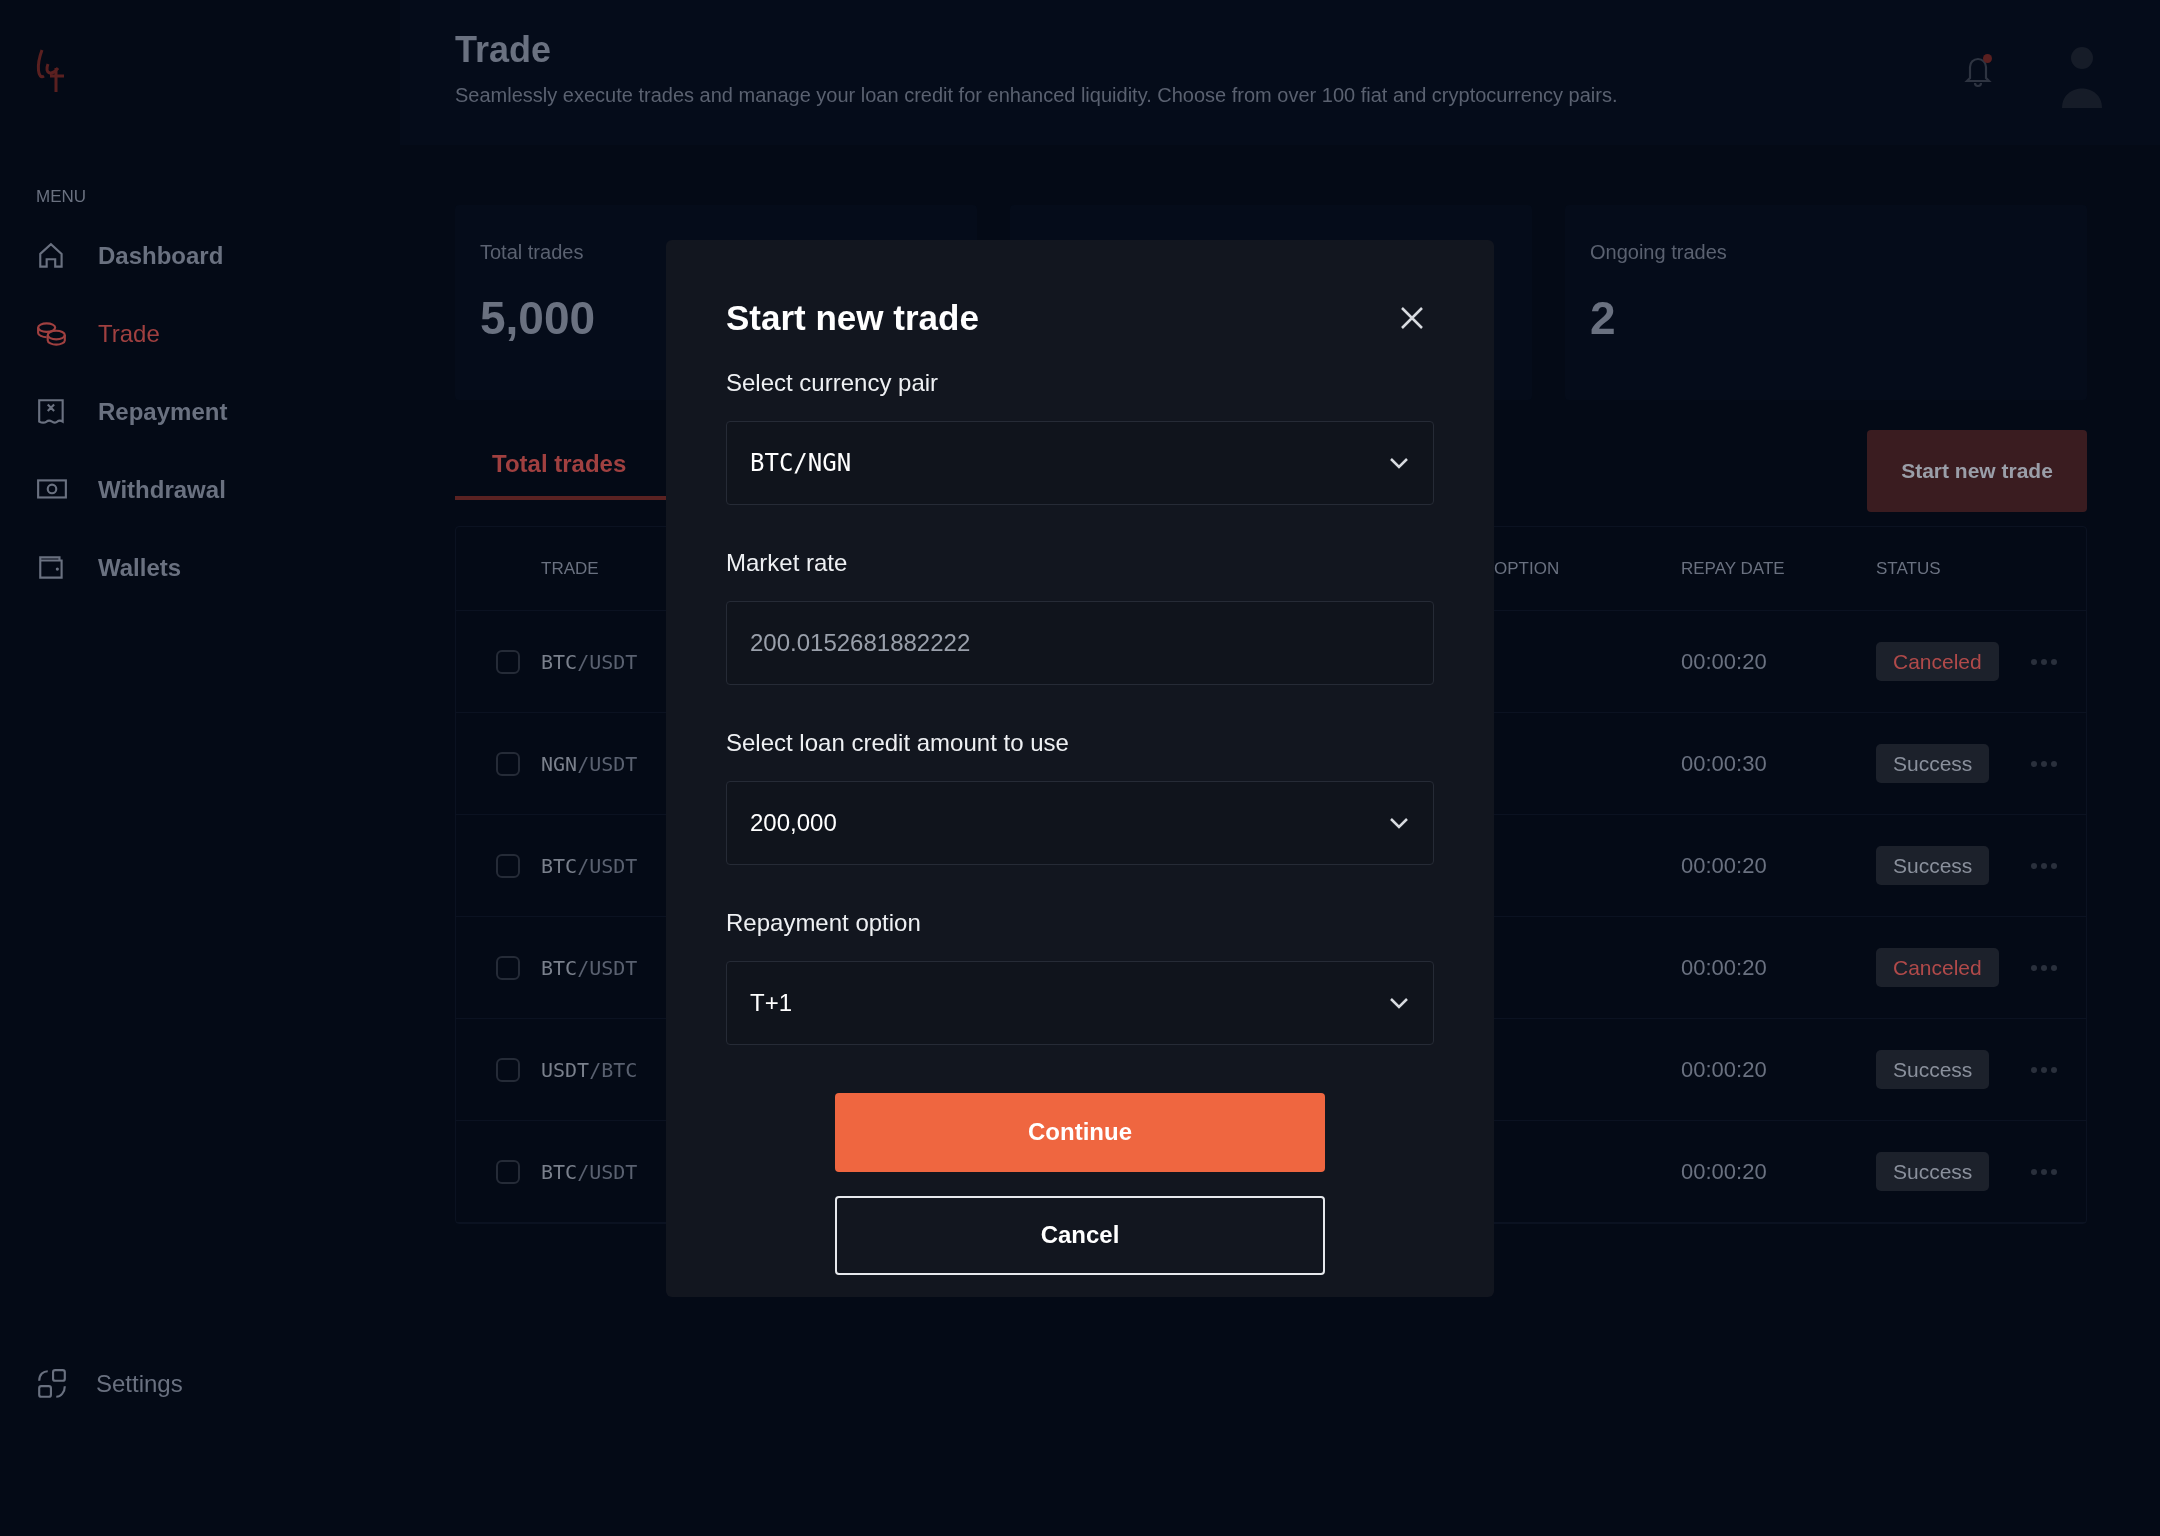  I want to click on page-subtitle: Seamlessly execute trades and manage your loan credit for enhanced liquidity. Choose from over 100 fiat and cryptocurrency pairs., so click(1036, 95).